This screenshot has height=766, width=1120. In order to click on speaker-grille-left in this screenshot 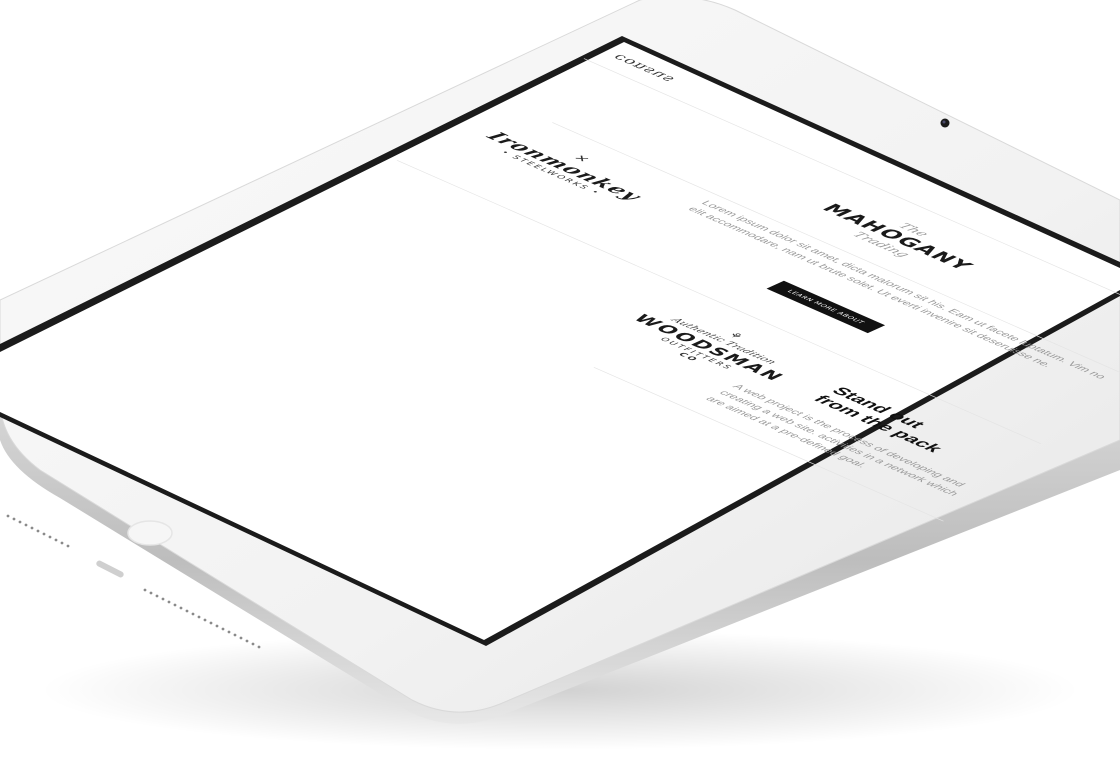, I will do `click(38, 531)`.